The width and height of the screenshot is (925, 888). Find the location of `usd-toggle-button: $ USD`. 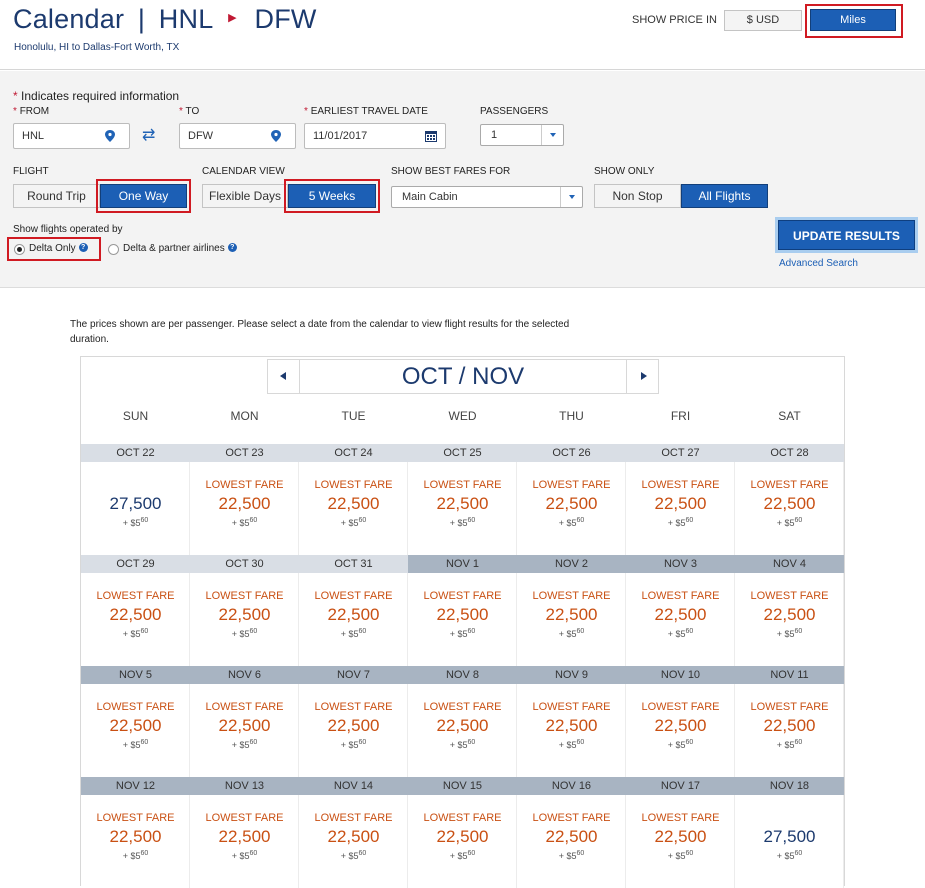

usd-toggle-button: $ USD is located at coordinates (763, 20).